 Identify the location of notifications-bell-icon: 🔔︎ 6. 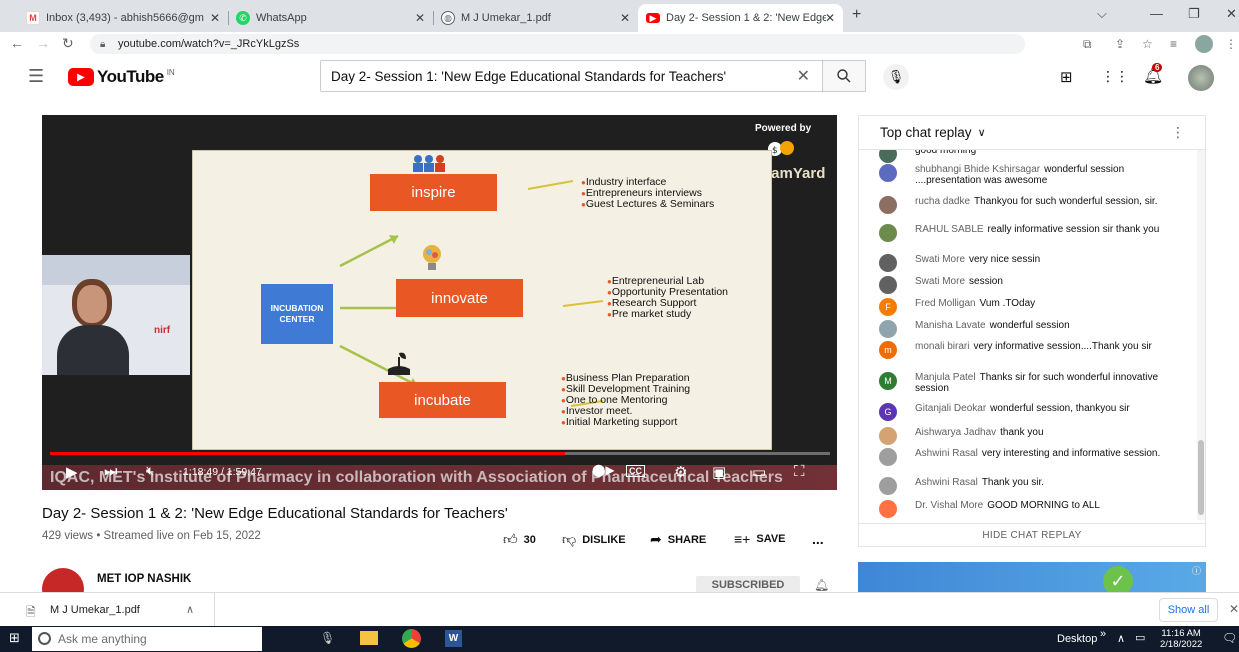
(1153, 74).